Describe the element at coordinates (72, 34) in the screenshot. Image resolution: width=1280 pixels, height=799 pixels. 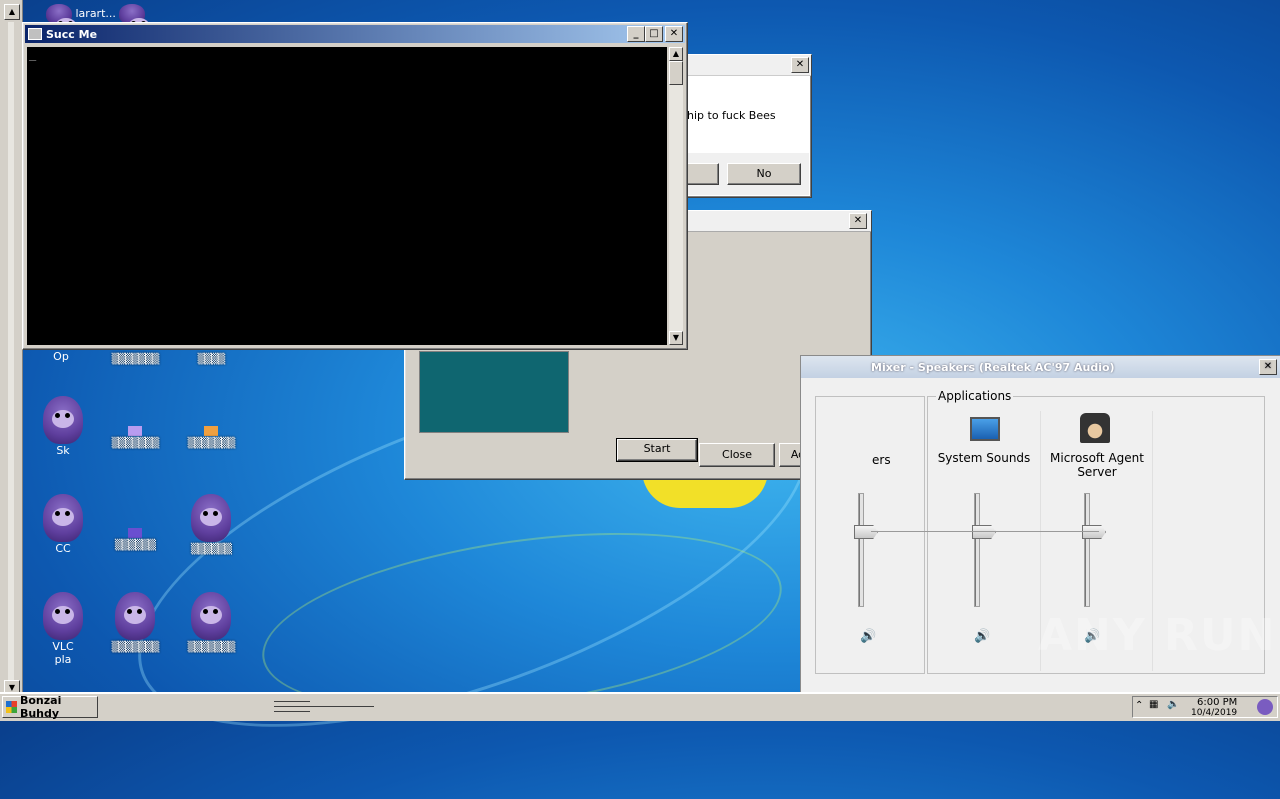
I see `console-title: Succ Me` at that location.